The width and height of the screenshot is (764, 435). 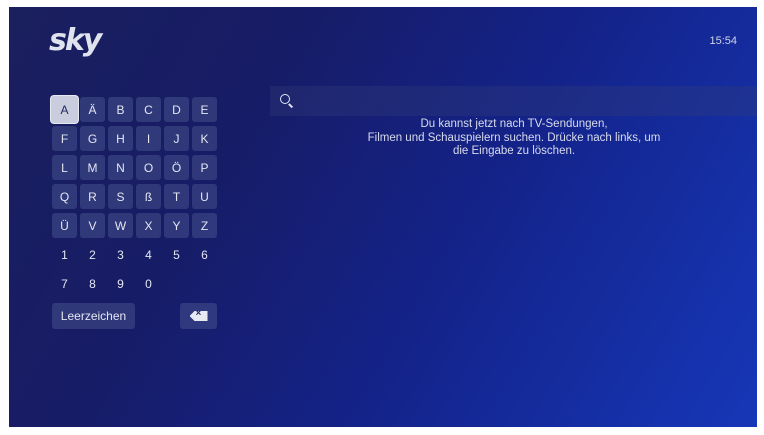 I want to click on key-S: S, so click(x=120, y=196).